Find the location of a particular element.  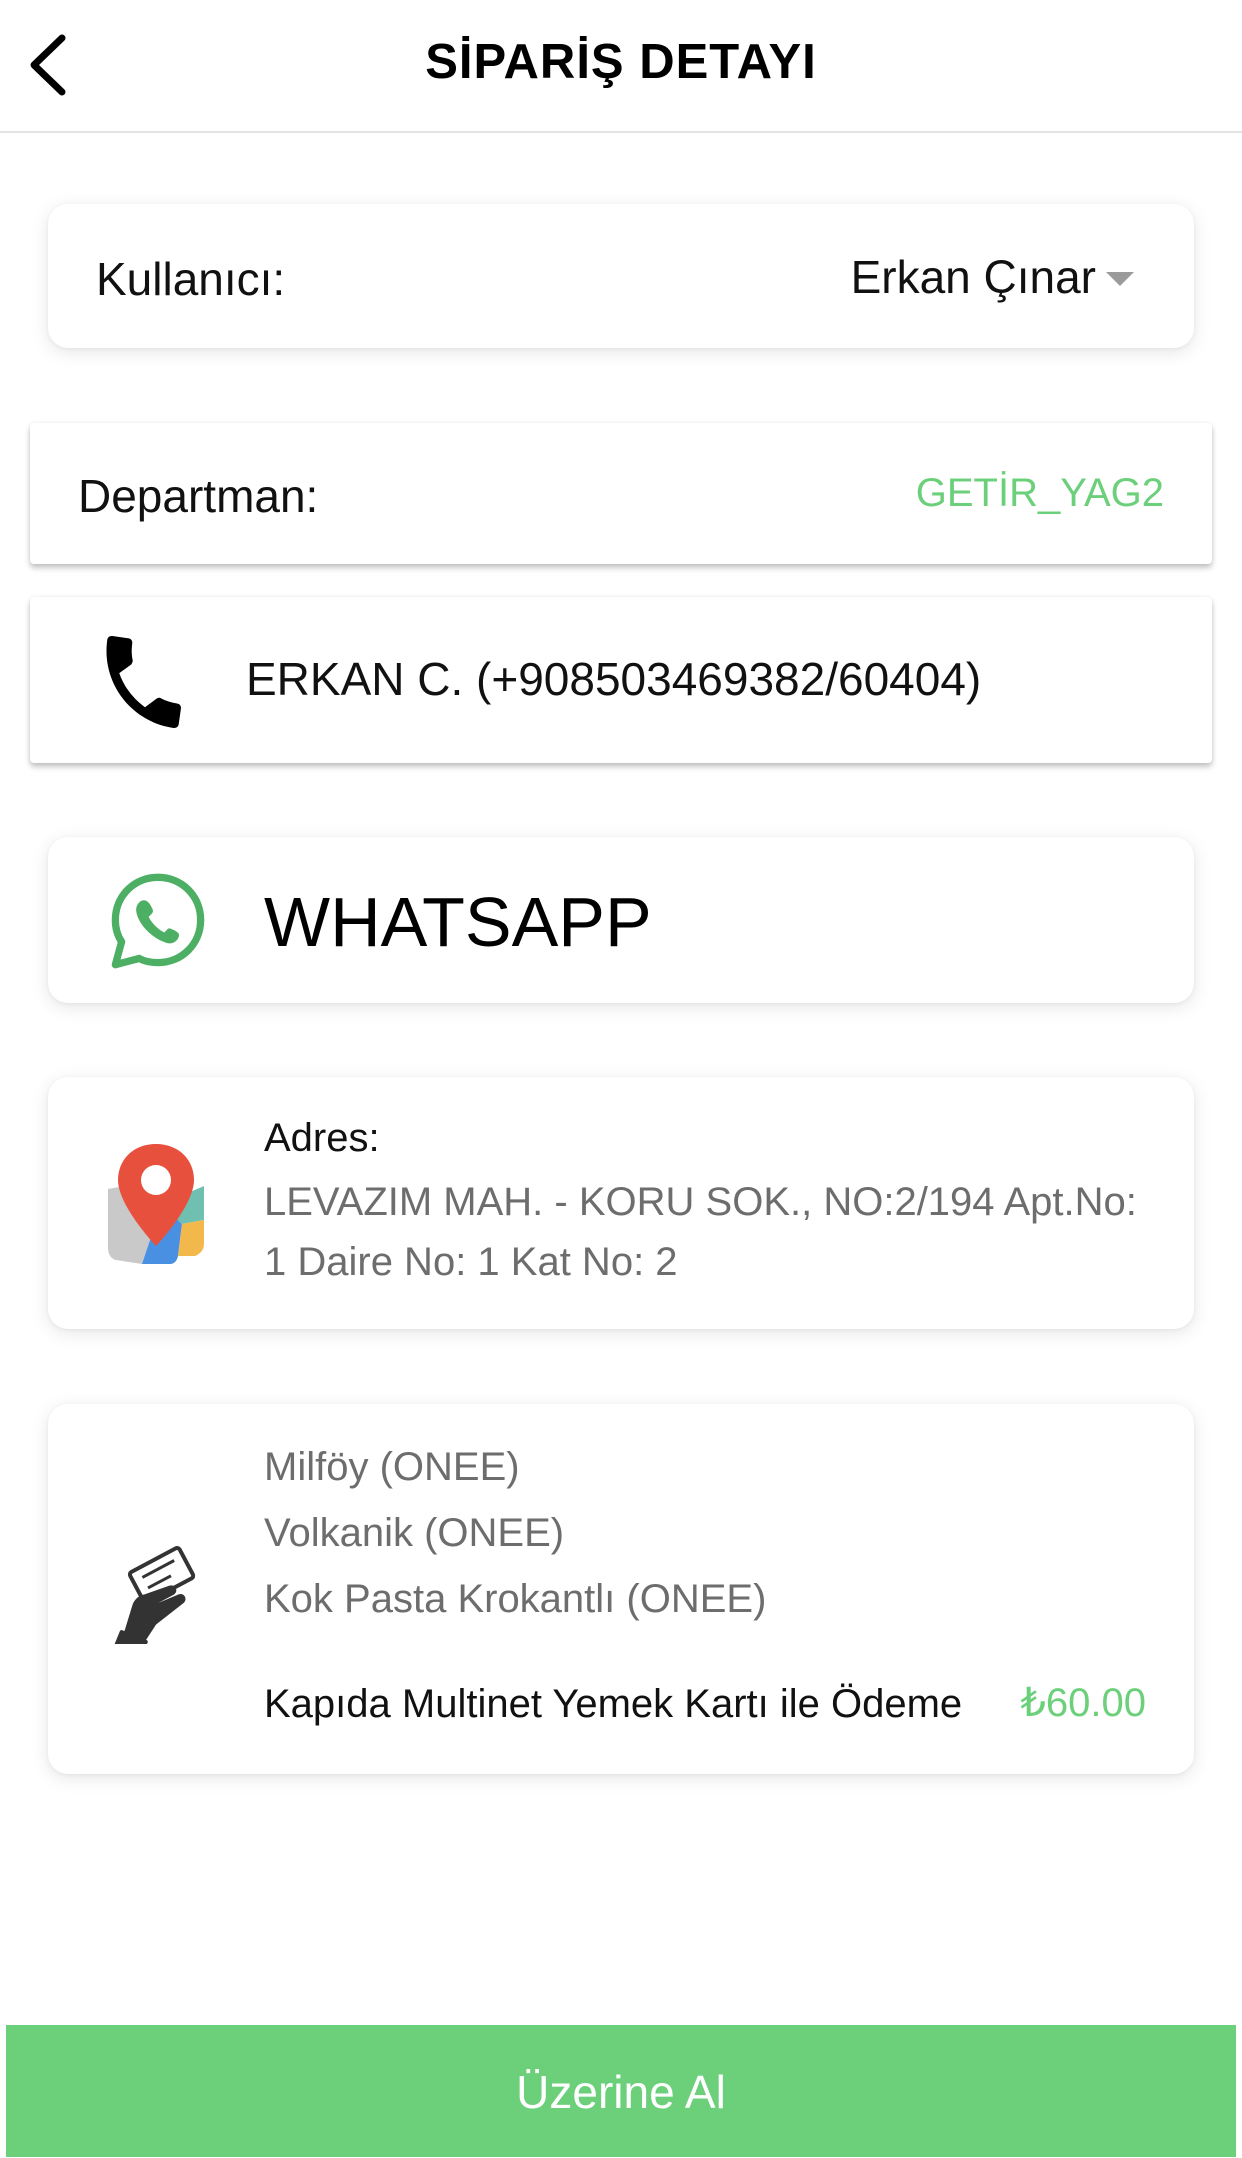

order-item: Volkanik (ONEE) is located at coordinates (414, 1533).